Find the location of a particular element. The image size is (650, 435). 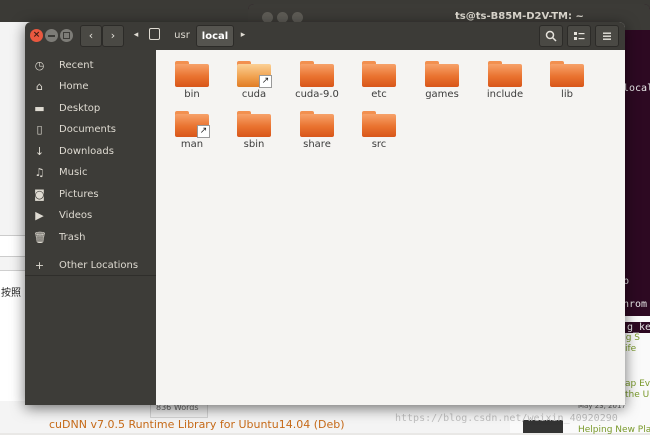

folder-icon: ▬ is located at coordinates (39, 108).